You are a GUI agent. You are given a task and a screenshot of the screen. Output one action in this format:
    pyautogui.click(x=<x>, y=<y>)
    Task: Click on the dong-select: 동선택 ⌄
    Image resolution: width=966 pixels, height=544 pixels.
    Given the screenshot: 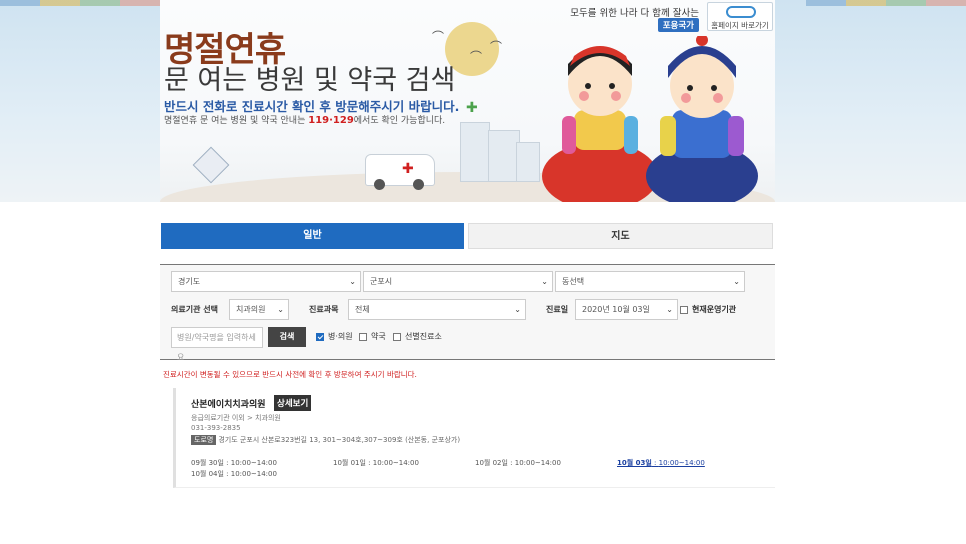 What is the action you would take?
    pyautogui.click(x=650, y=281)
    